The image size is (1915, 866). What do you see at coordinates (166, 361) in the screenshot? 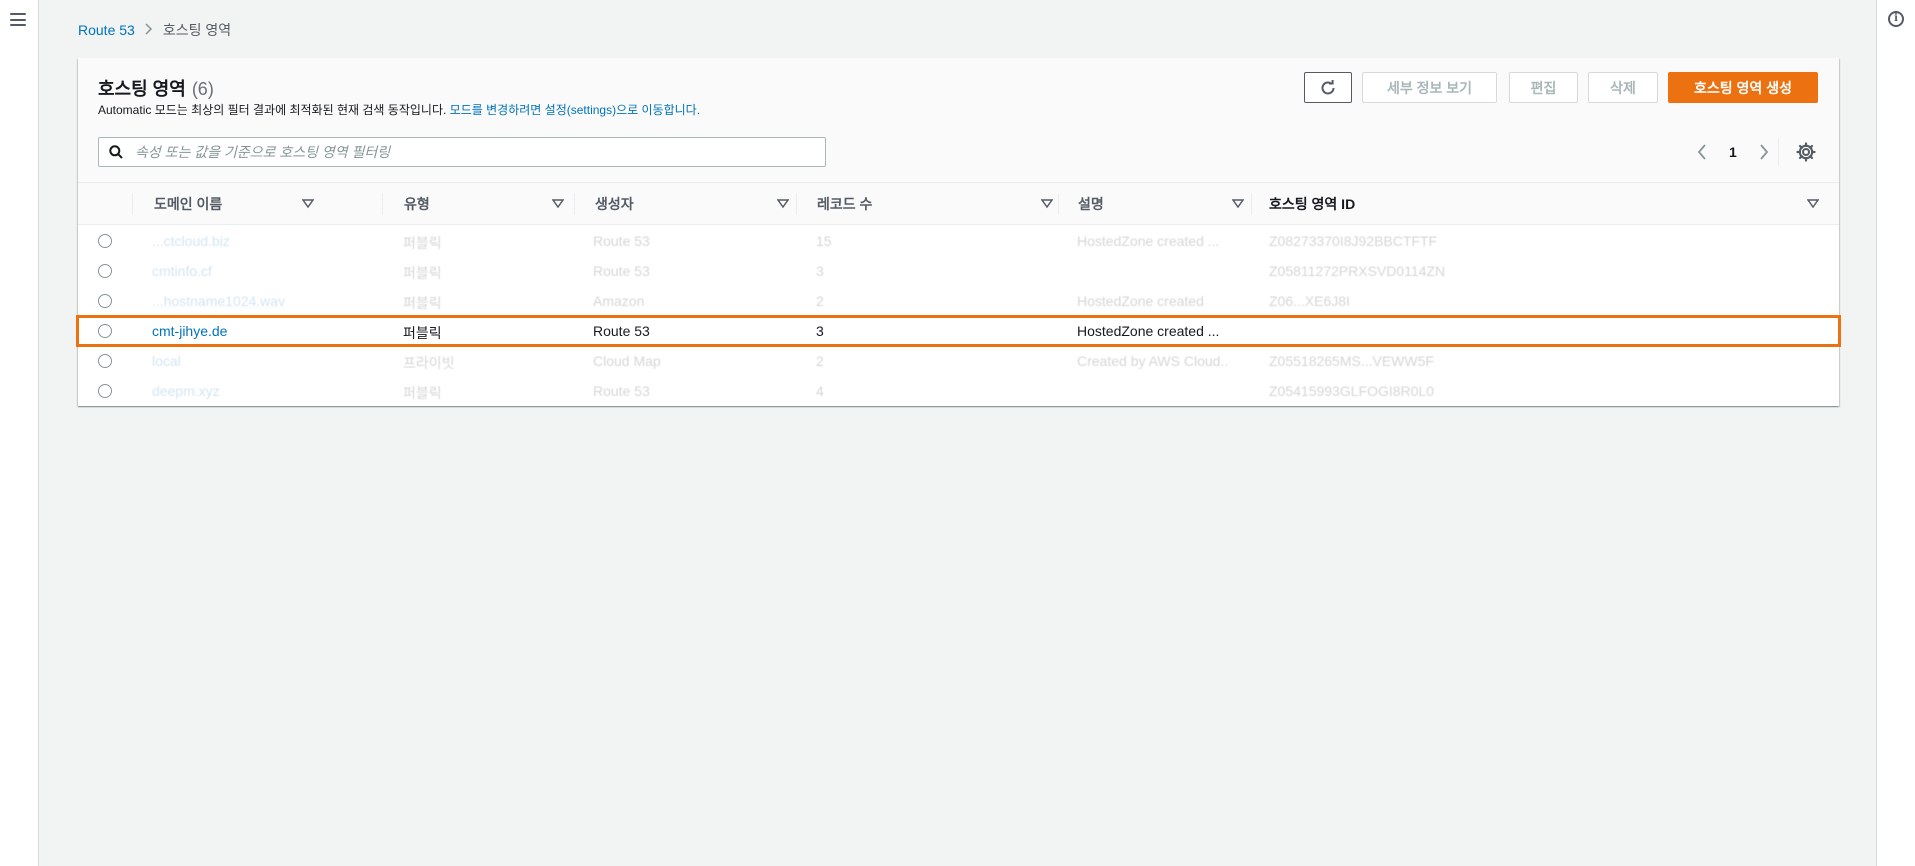
I see `domain-name-link: local` at bounding box center [166, 361].